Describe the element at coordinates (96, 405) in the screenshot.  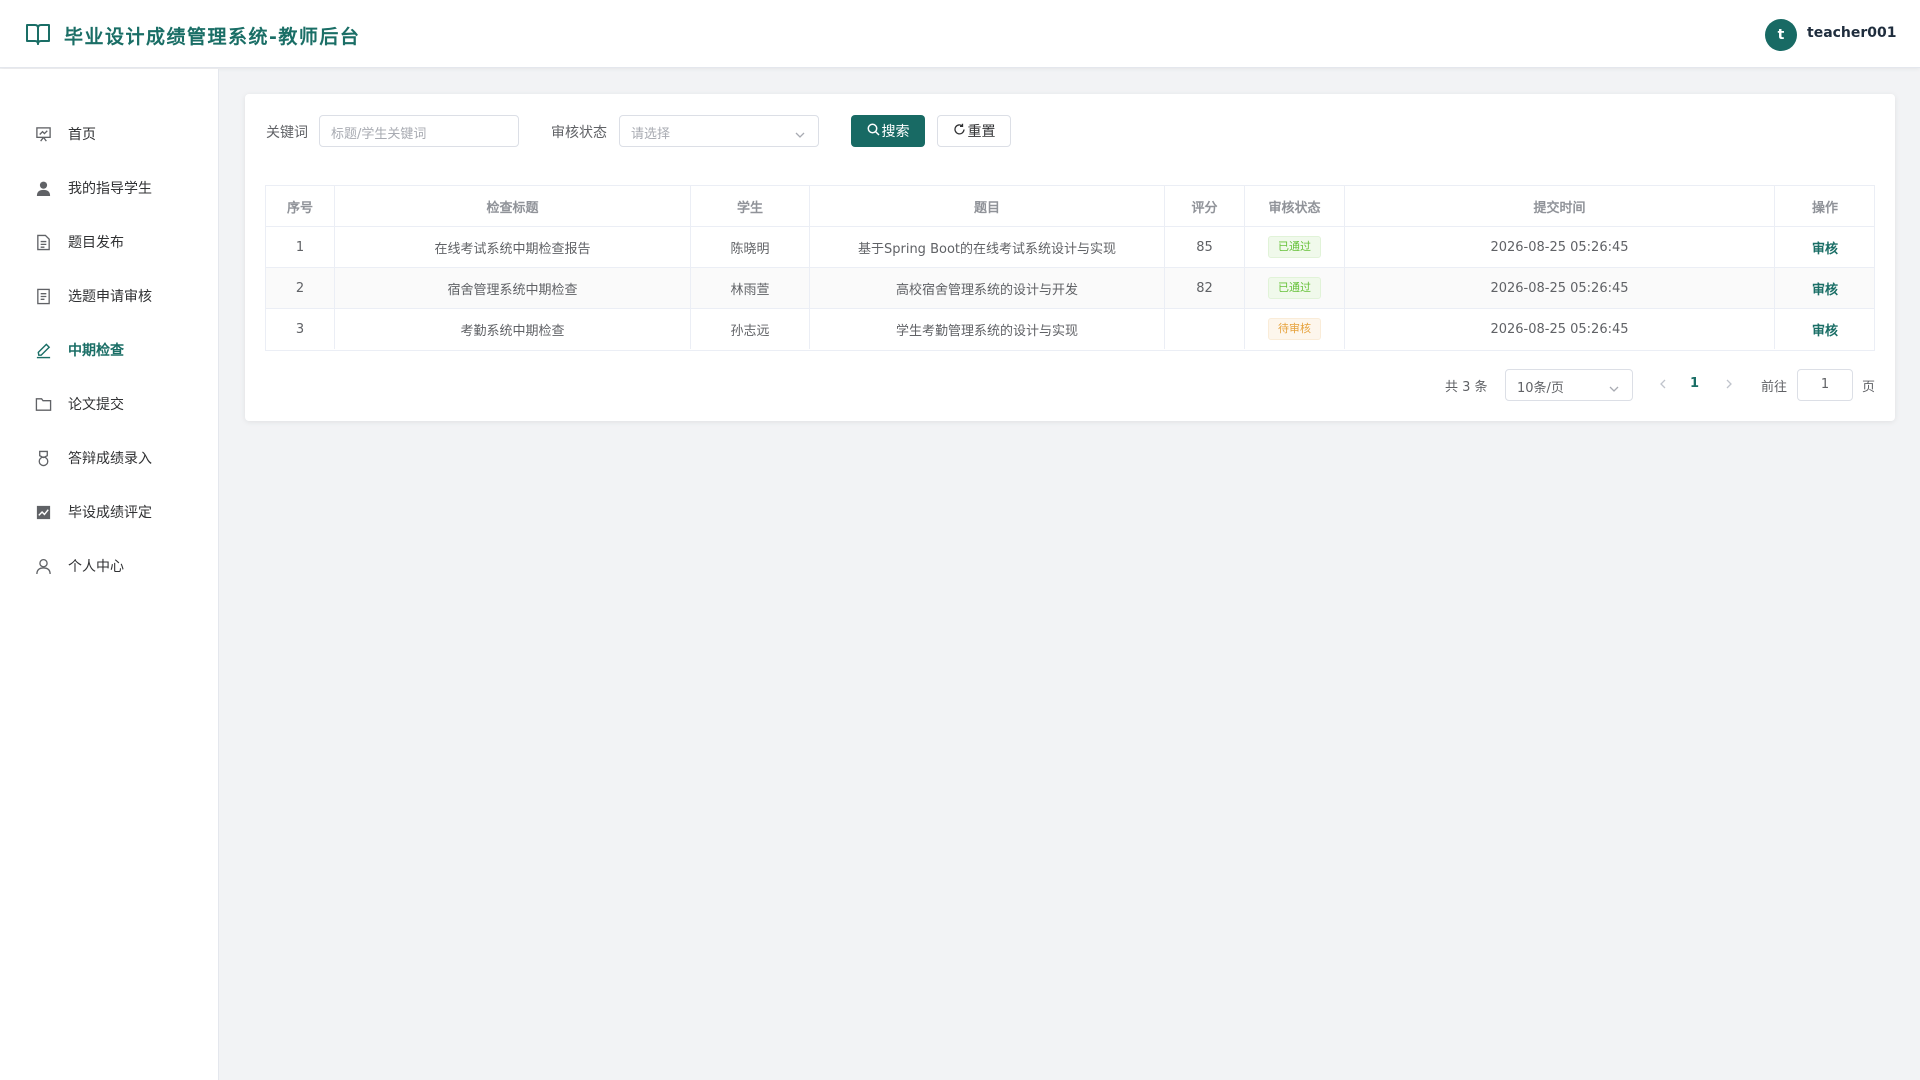
I see `sidebar-item-label: 论文提交` at that location.